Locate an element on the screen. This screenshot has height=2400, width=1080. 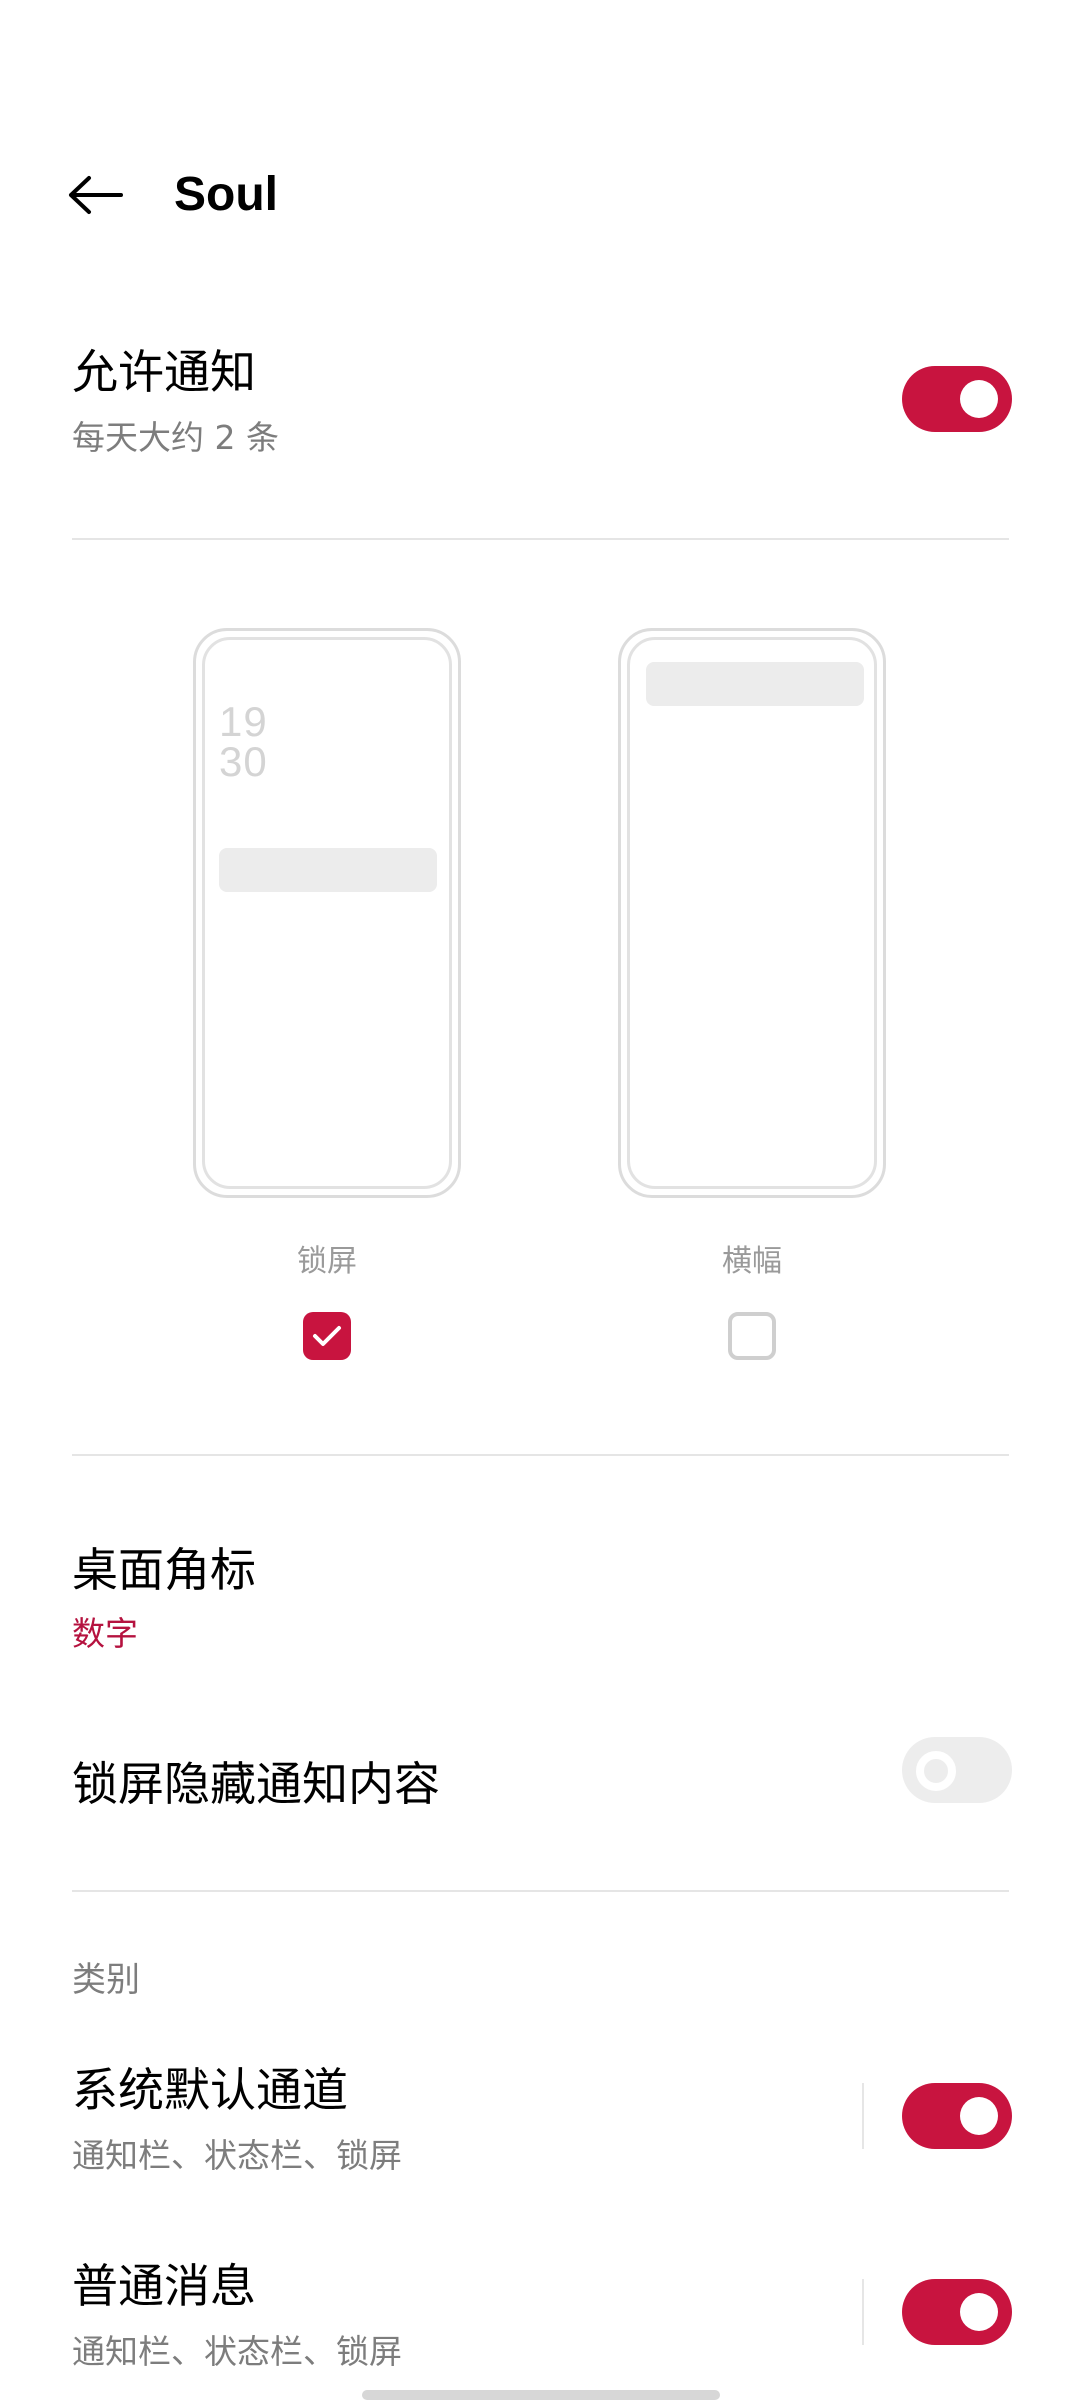
category-title: 普通消息 is located at coordinates (164, 2286).